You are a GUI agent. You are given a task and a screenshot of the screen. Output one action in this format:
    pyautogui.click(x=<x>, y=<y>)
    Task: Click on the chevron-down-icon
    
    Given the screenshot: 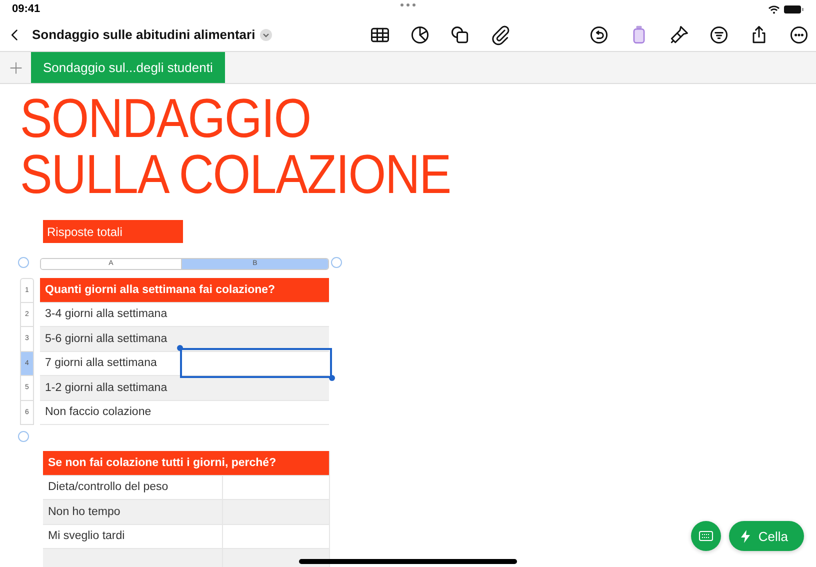 What is the action you would take?
    pyautogui.click(x=266, y=34)
    